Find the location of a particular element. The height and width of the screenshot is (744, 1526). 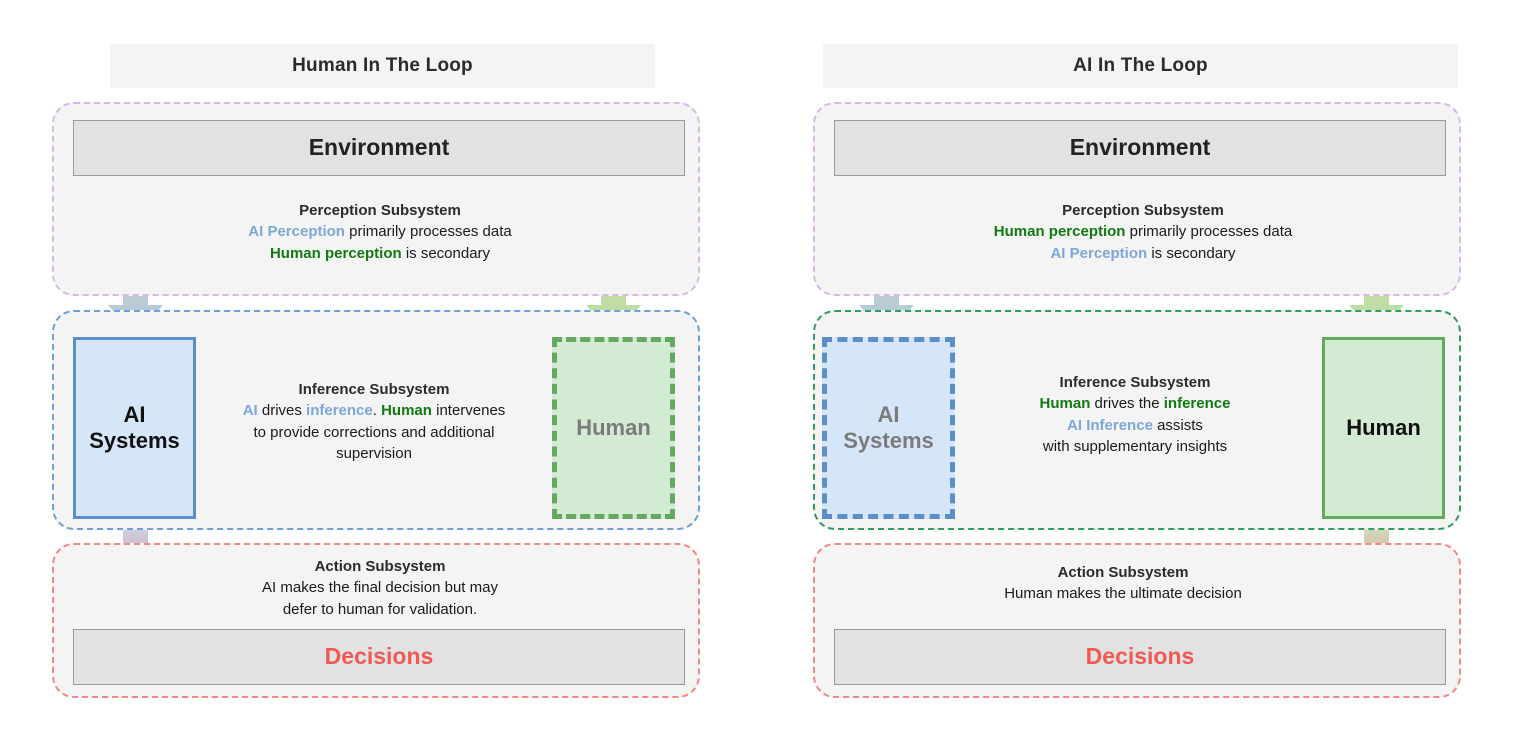

perception-line-1-left: AI Perception primarily processes data is located at coordinates (380, 232).